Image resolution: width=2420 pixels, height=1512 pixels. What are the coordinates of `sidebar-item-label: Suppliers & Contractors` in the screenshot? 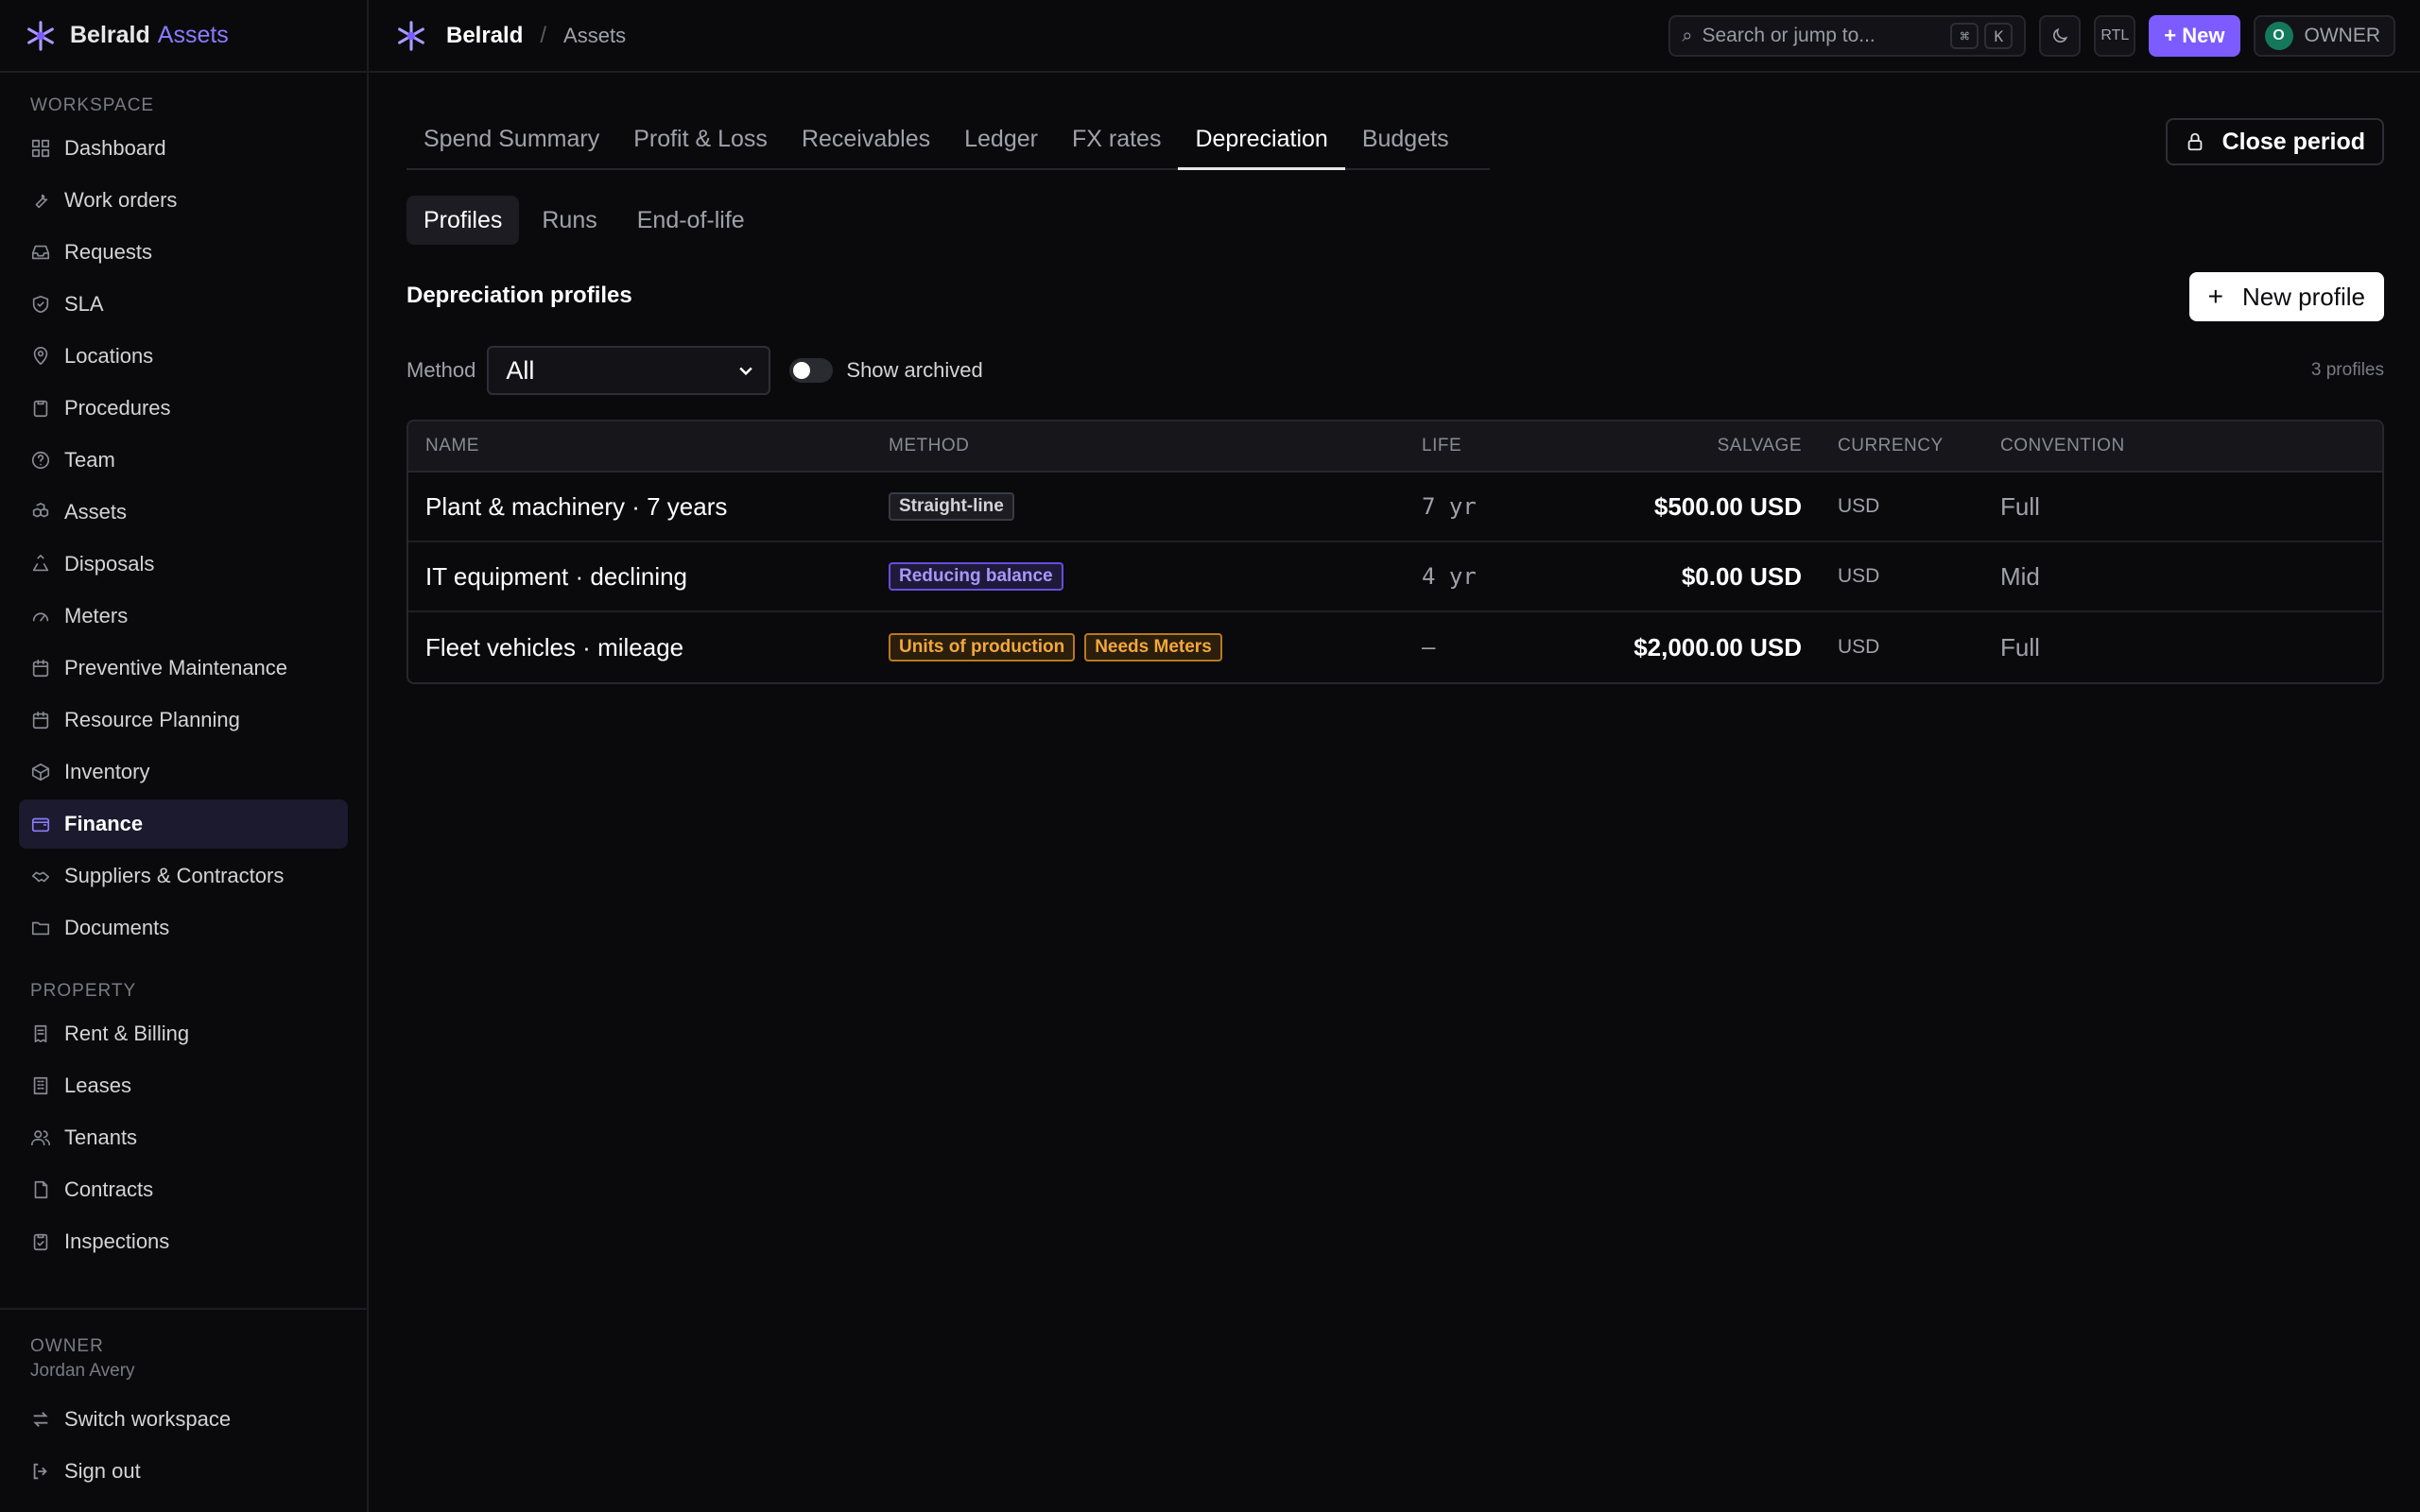 It's located at (174, 875).